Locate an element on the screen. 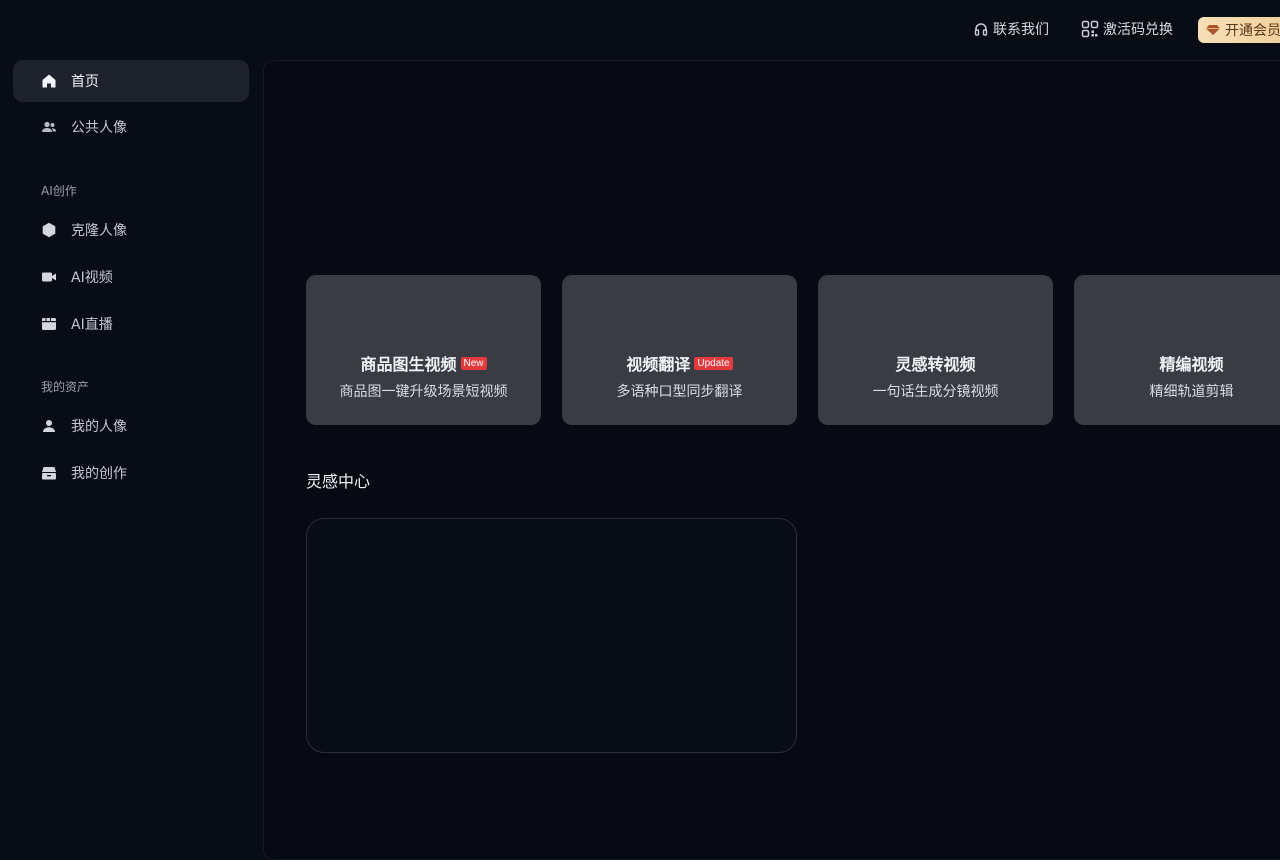  sidebar-item-label: 我的创作 is located at coordinates (99, 474).